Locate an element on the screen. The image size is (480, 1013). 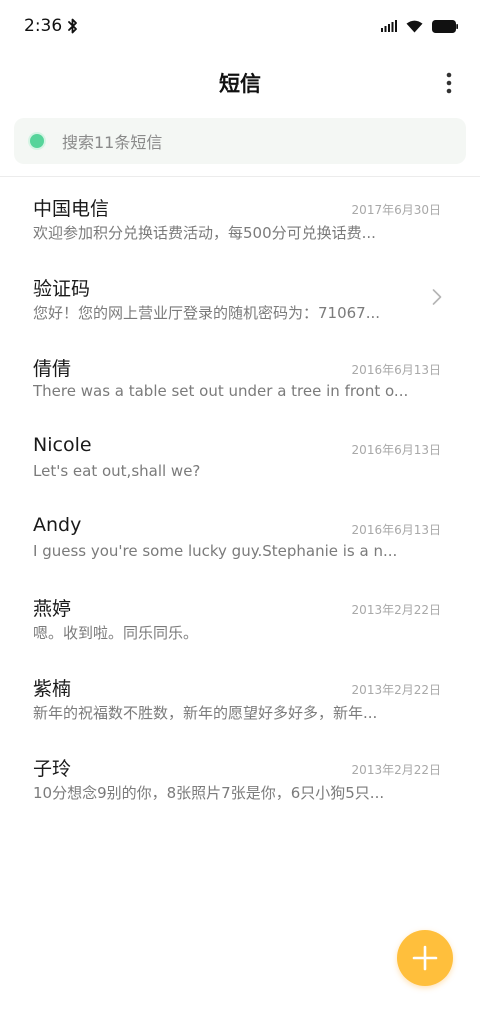
message-date: 2017年6月30日 is located at coordinates (396, 210).